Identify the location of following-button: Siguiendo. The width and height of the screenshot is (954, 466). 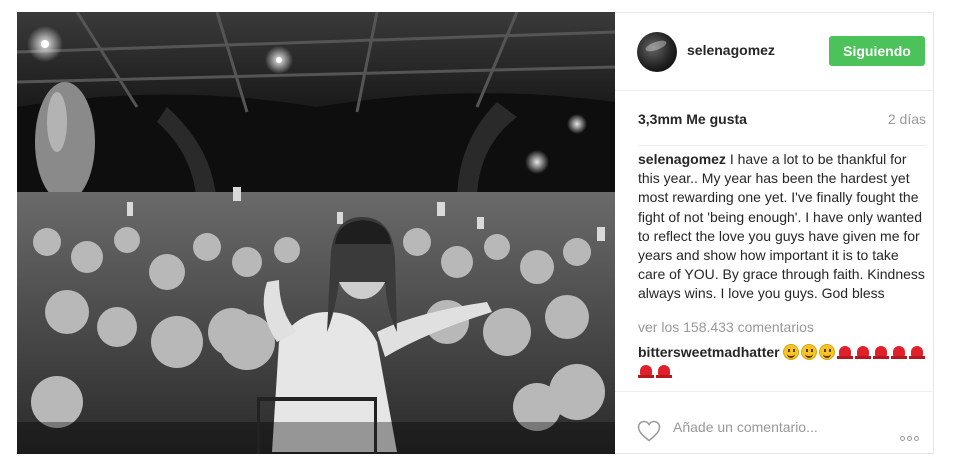
(877, 51).